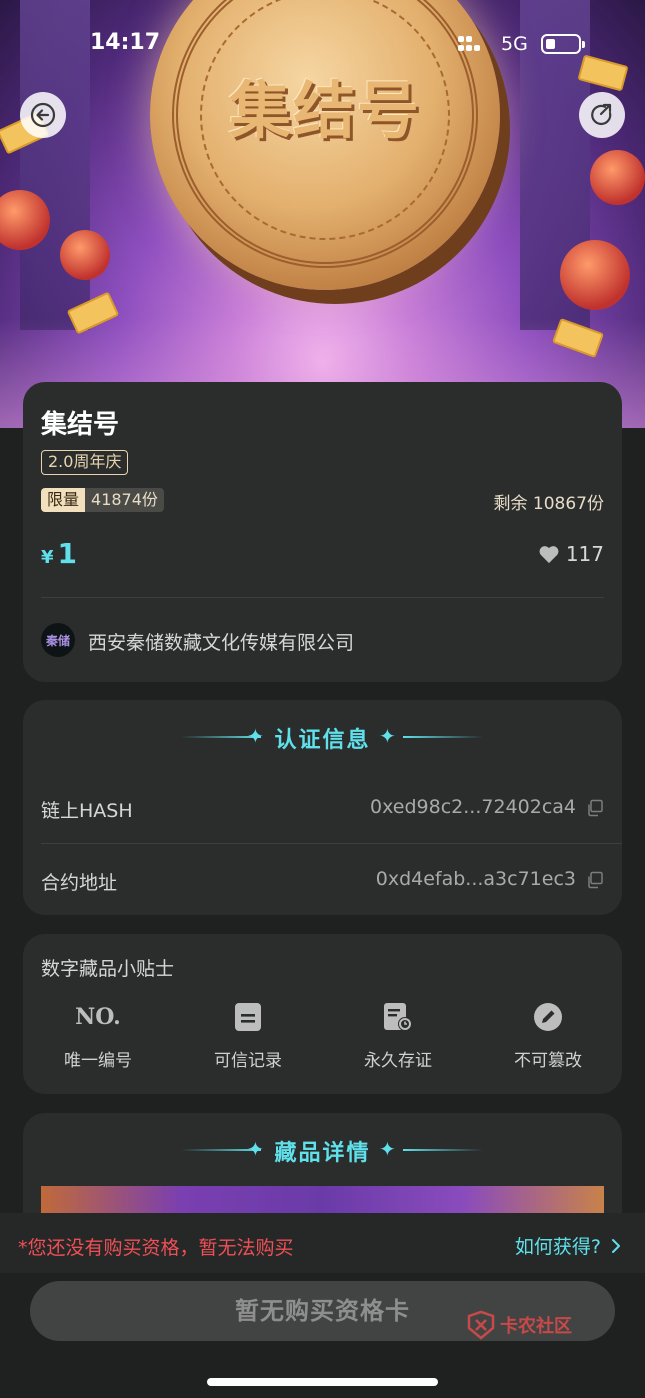  I want to click on pencil-icon, so click(548, 1017).